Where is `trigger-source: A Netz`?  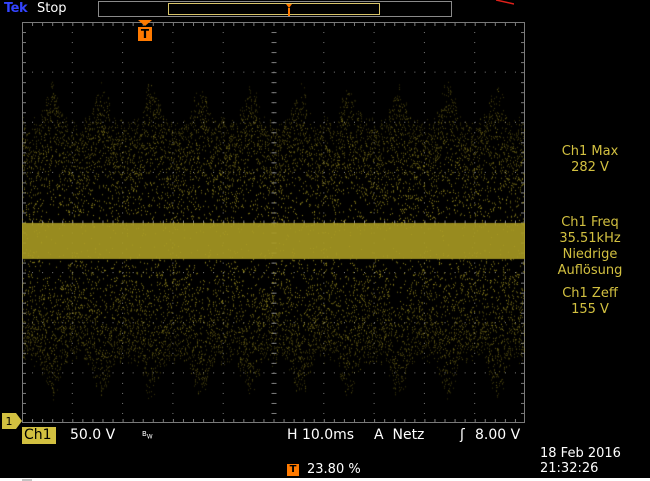
trigger-source: A Netz is located at coordinates (399, 435).